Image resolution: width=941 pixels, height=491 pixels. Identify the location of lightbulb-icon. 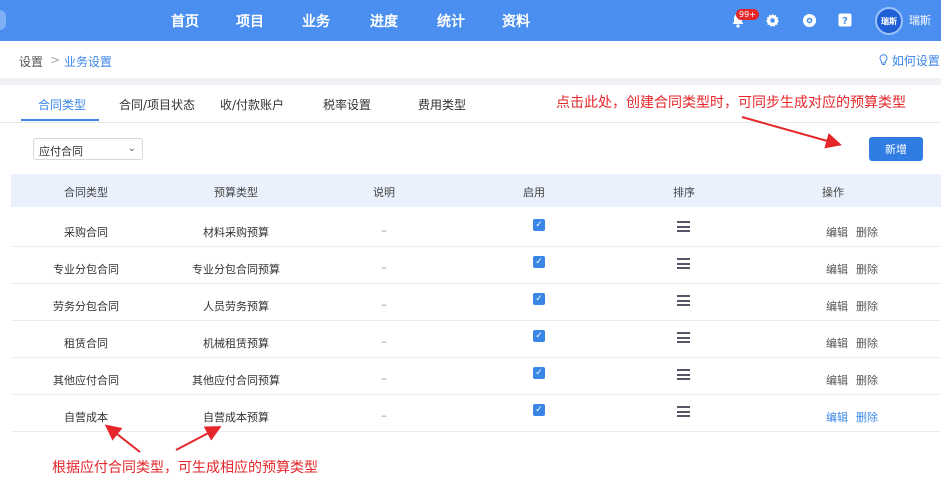
(883, 59).